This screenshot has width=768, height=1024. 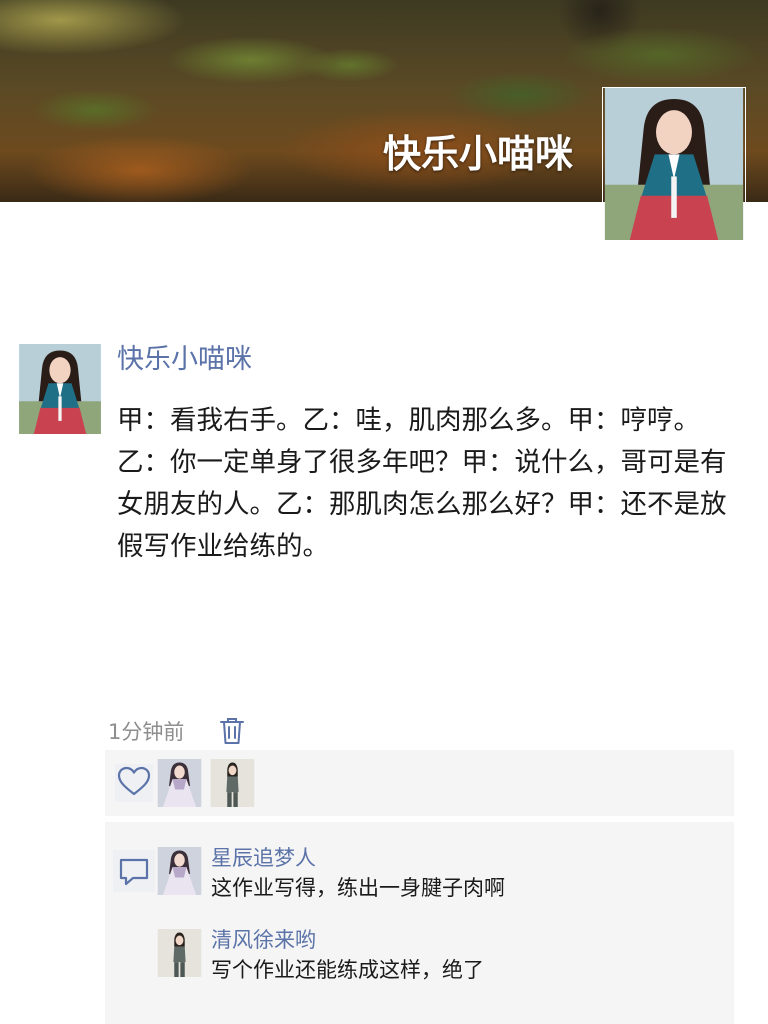 I want to click on trash-icon, so click(x=232, y=731).